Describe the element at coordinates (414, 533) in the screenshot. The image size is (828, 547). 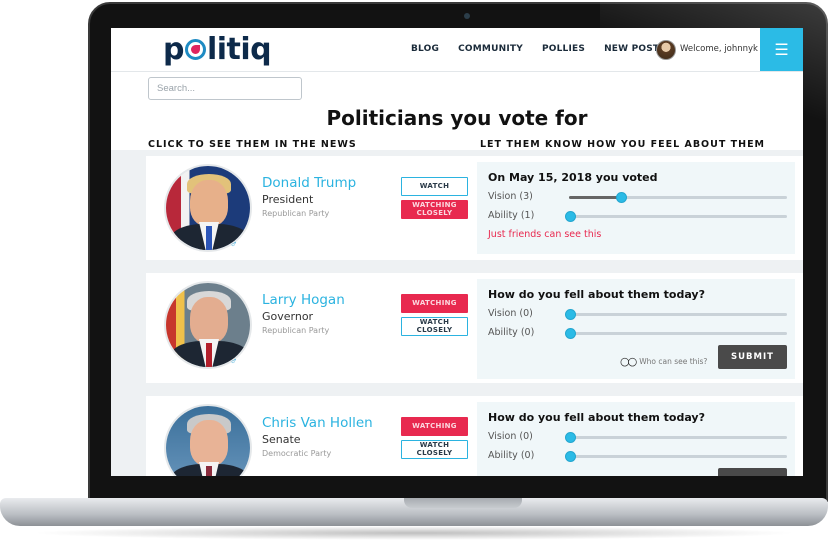
I see `laptop-shadow` at that location.